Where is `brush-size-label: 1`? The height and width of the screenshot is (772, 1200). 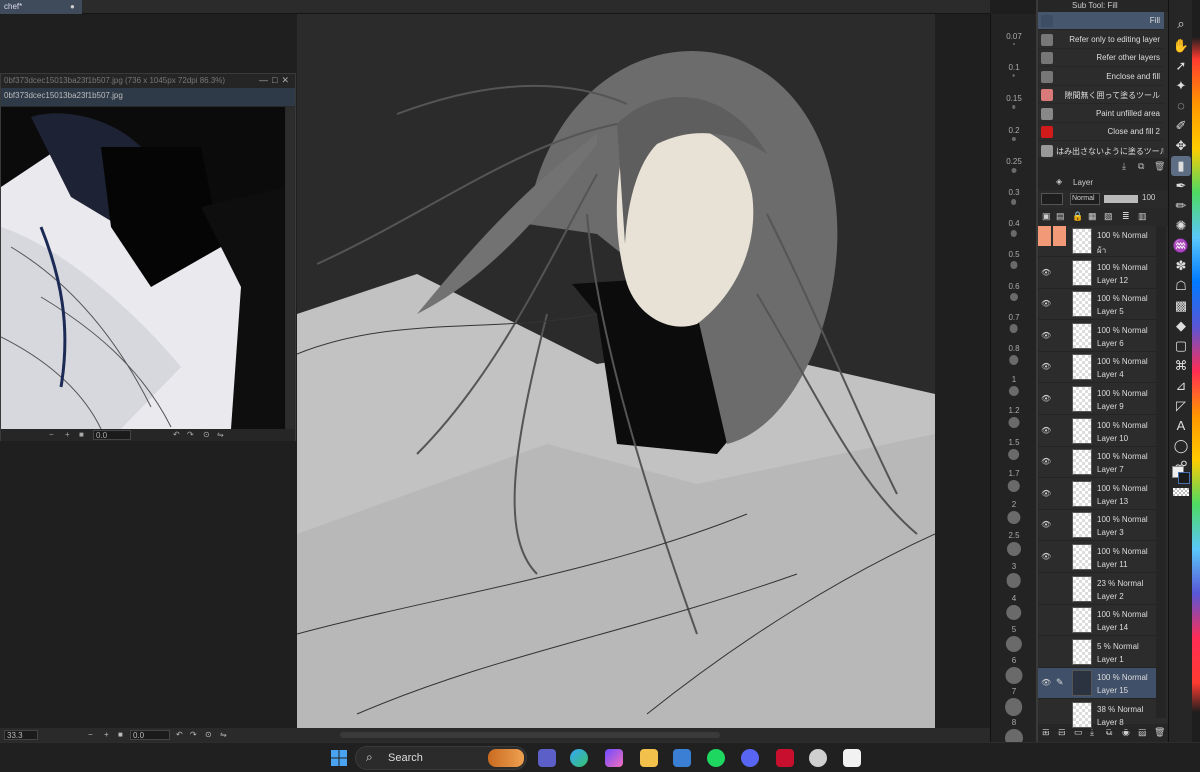 brush-size-label: 1 is located at coordinates (1014, 379).